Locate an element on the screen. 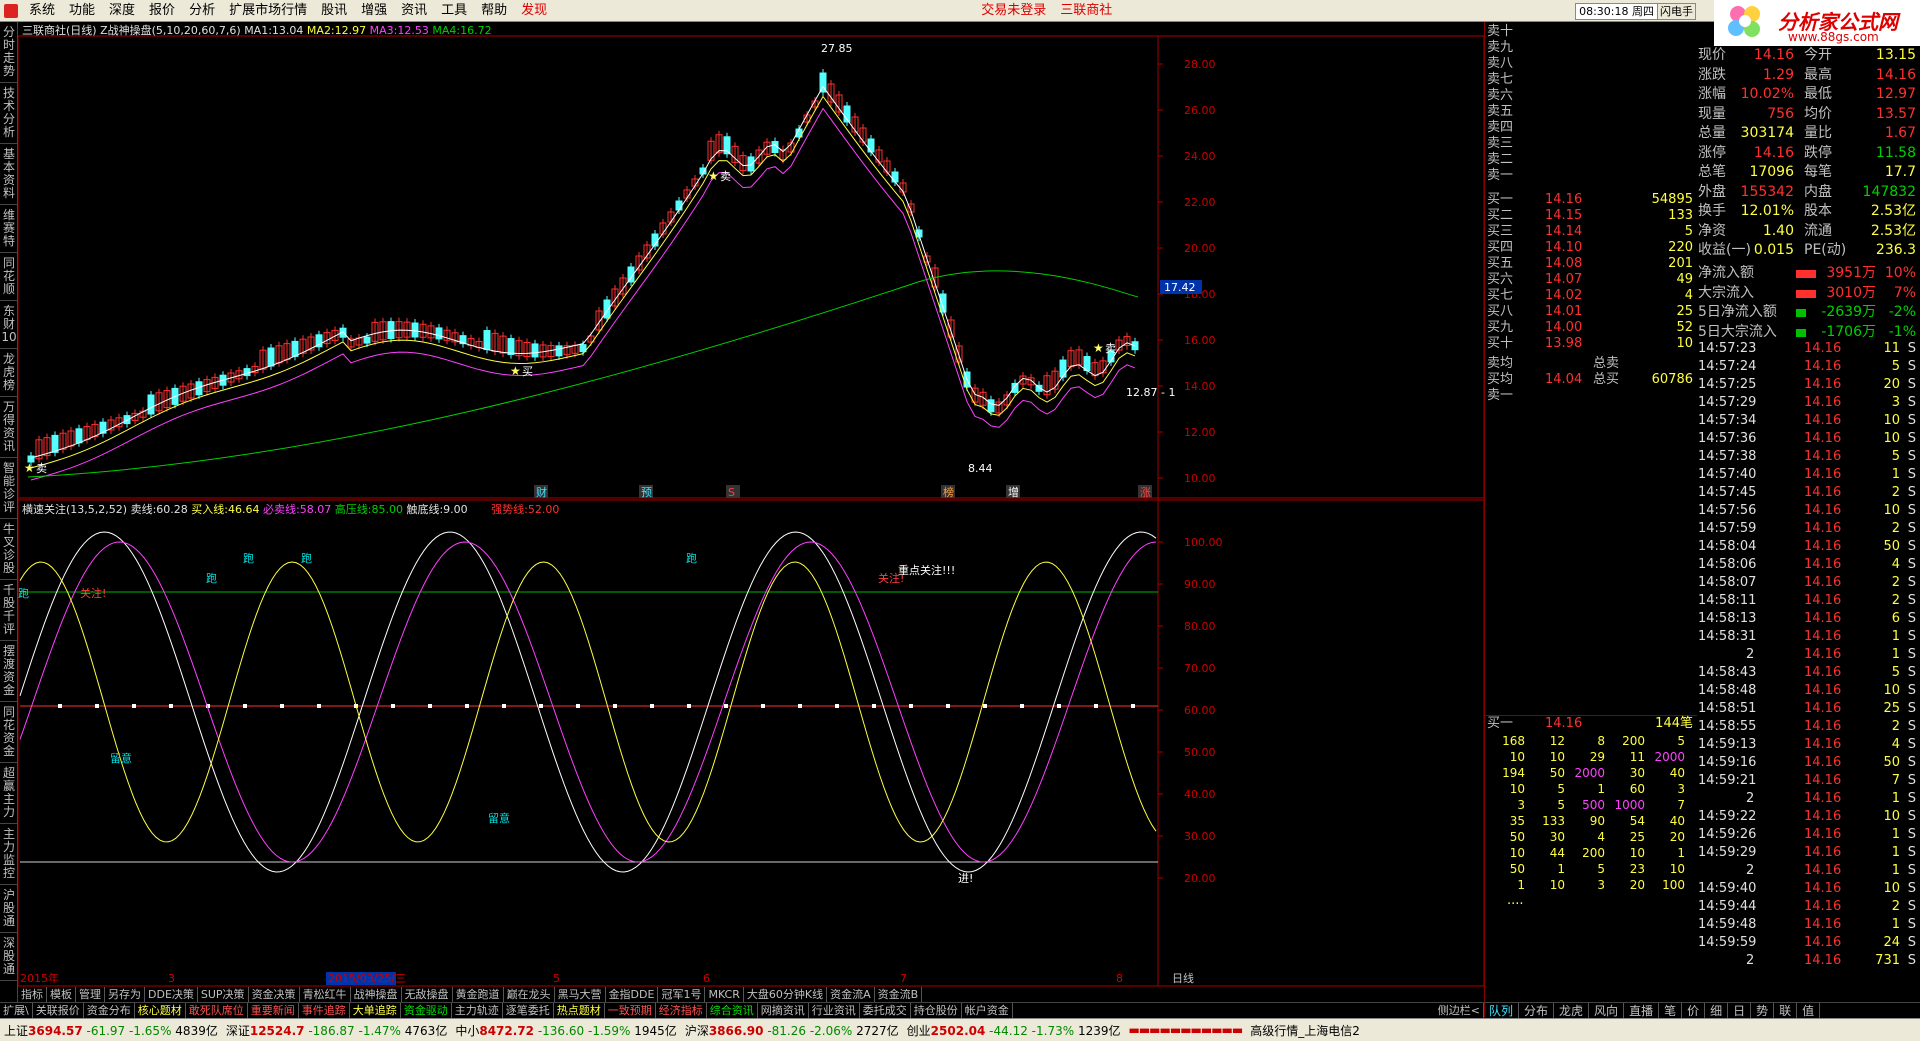  menu-item-5: 扩展市场行情 is located at coordinates (268, 11).